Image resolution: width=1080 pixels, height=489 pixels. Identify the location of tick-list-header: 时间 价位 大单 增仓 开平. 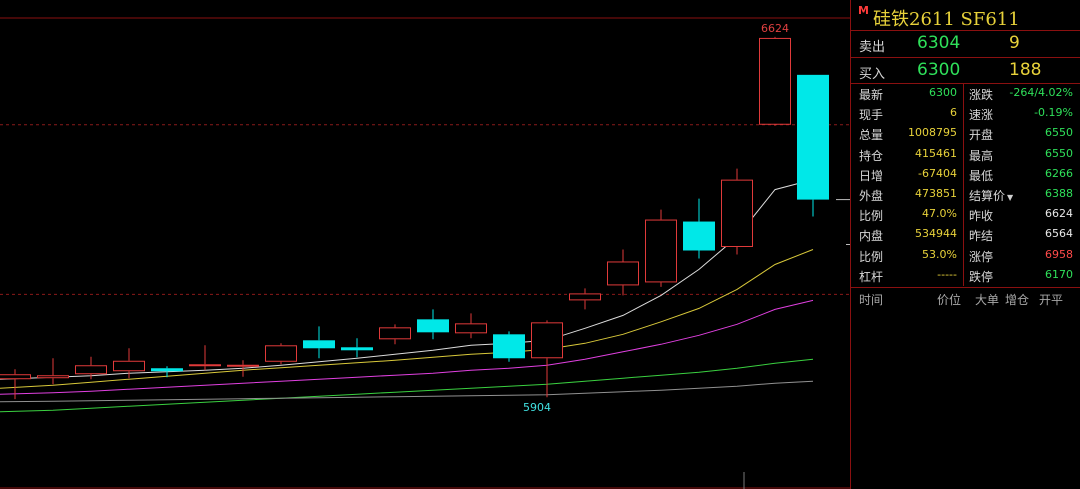
(965, 299).